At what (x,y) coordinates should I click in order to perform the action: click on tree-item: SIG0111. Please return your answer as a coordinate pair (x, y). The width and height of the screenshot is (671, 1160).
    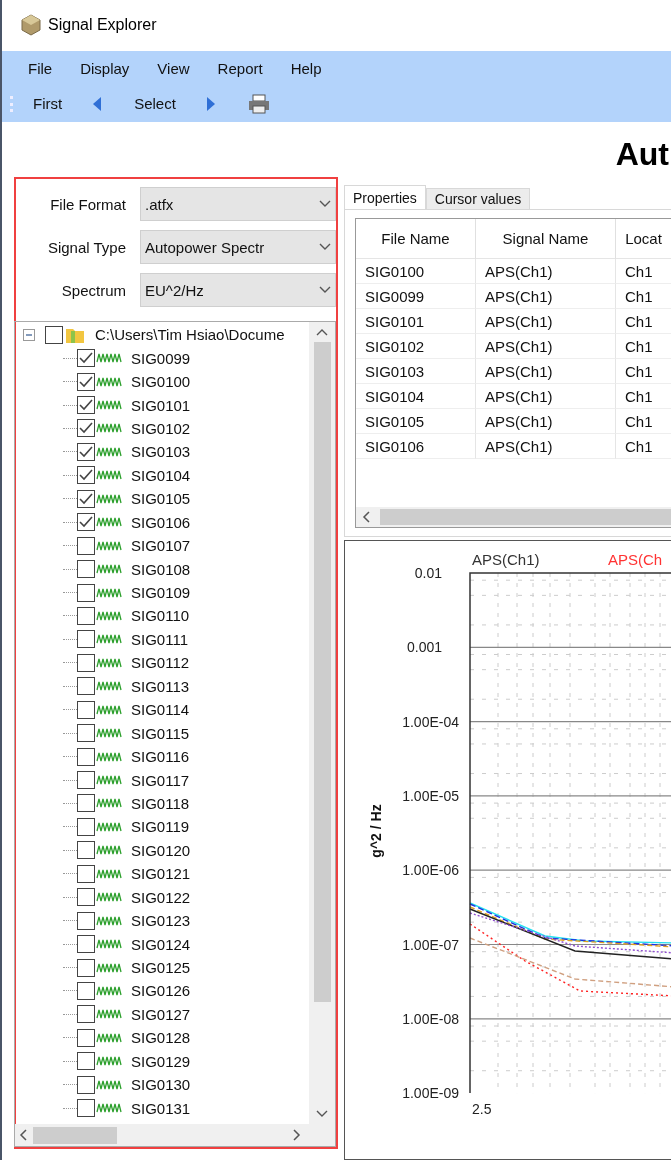
    Looking at the image, I should click on (159, 639).